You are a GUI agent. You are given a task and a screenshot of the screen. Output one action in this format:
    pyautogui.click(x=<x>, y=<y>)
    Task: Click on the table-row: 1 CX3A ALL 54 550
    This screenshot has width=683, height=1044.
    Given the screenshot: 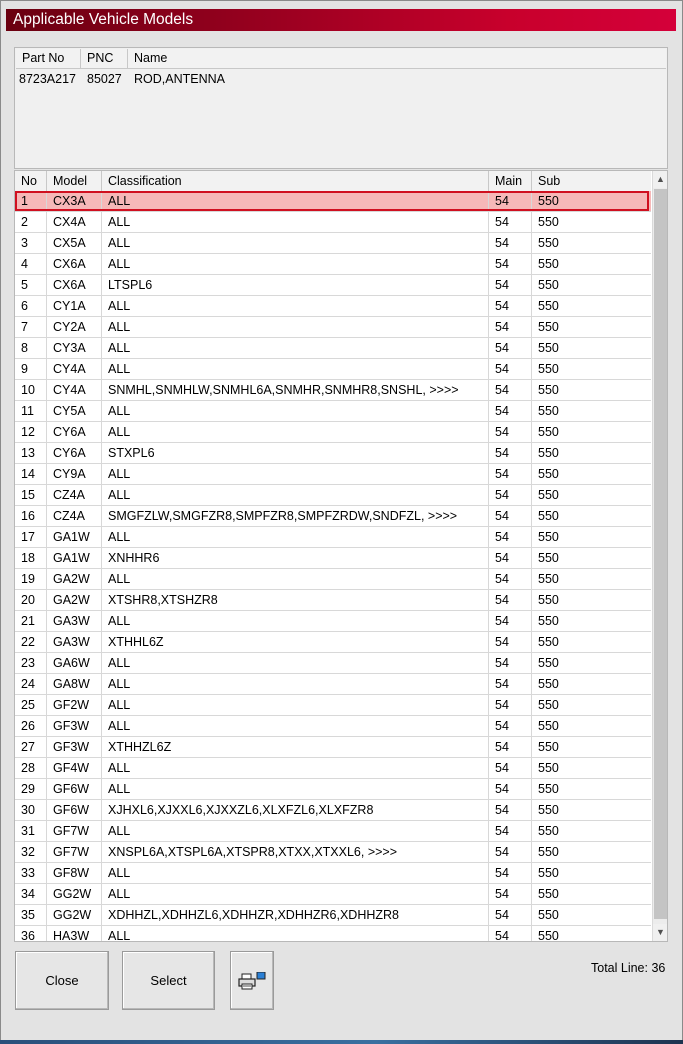 What is the action you would take?
    pyautogui.click(x=333, y=201)
    